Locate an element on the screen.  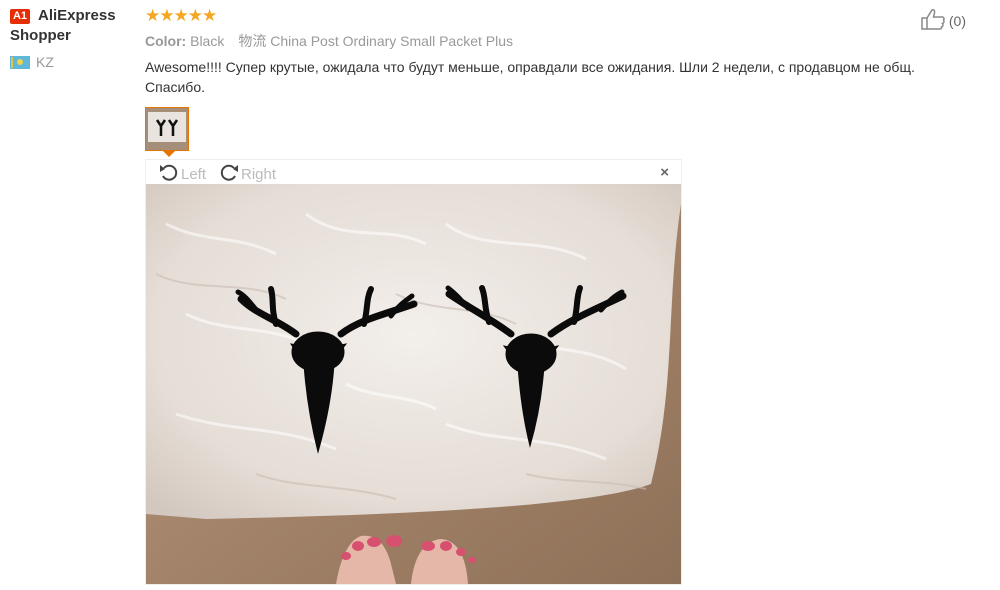
star-rating: ★★★★★ is located at coordinates (181, 15).